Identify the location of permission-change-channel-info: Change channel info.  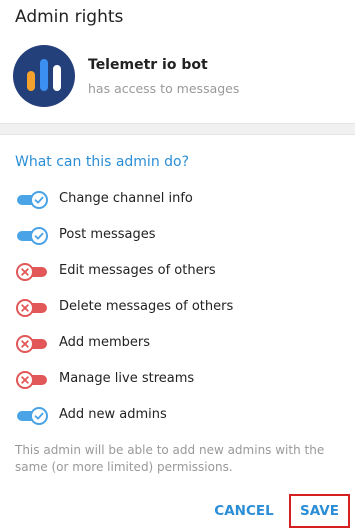
(180, 200).